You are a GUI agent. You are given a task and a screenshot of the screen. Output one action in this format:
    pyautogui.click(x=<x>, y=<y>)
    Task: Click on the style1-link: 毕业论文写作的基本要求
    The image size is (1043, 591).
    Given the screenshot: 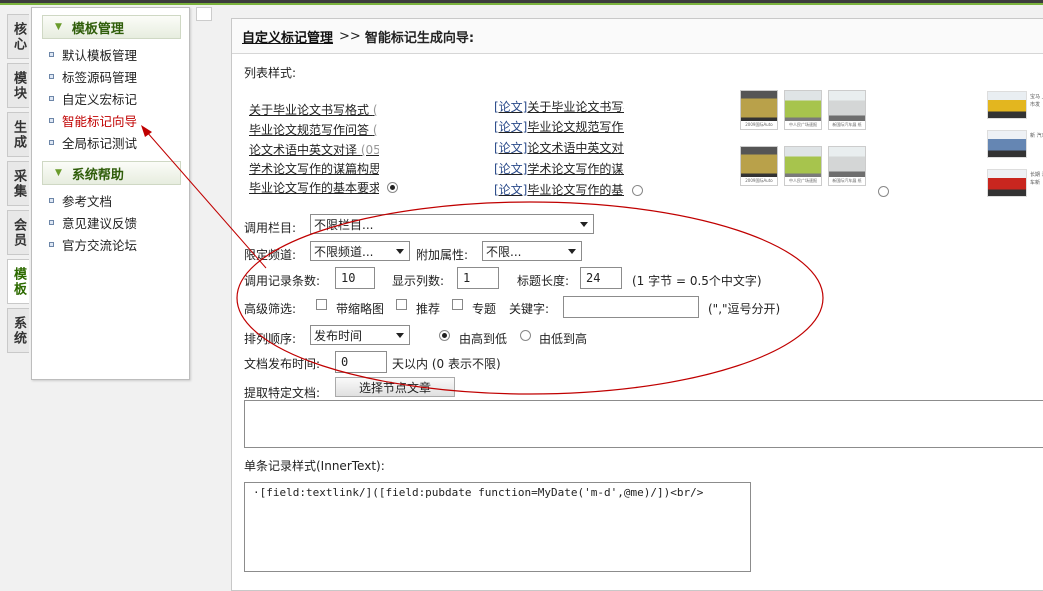 What is the action you would take?
    pyautogui.click(x=314, y=187)
    